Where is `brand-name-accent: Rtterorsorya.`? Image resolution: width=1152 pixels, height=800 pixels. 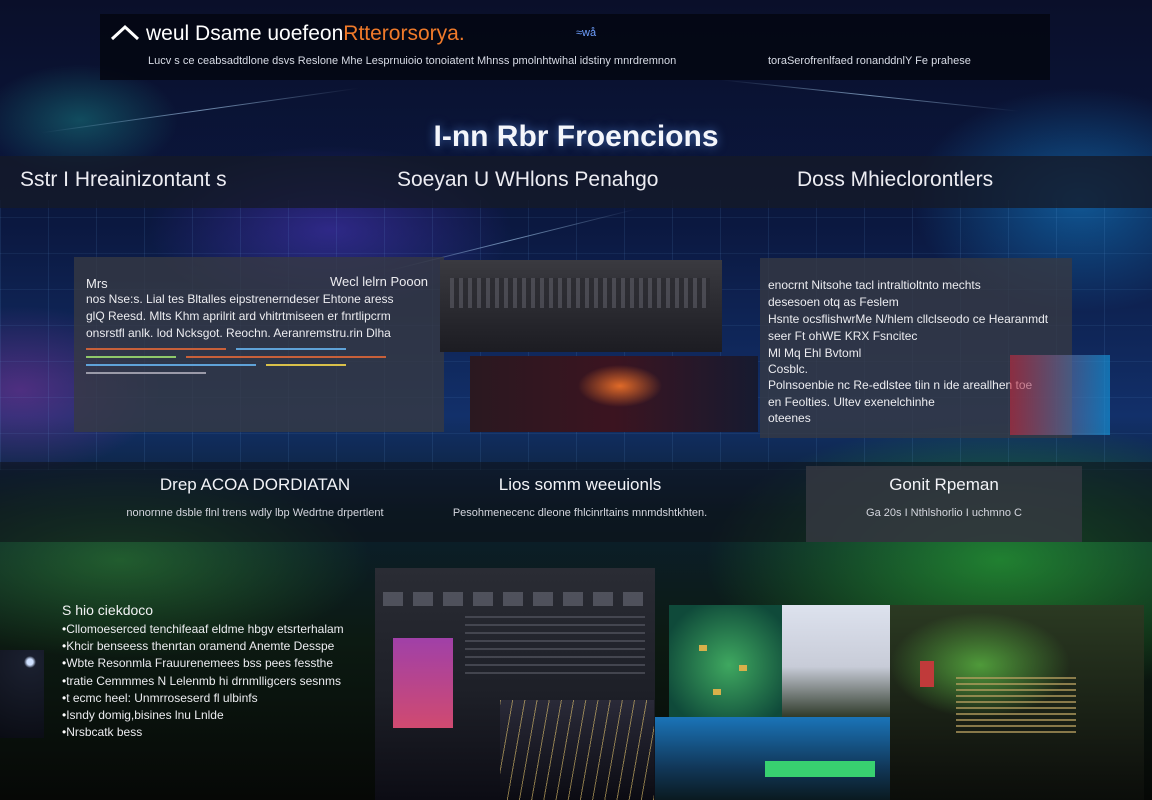 brand-name-accent: Rtterorsorya. is located at coordinates (404, 33).